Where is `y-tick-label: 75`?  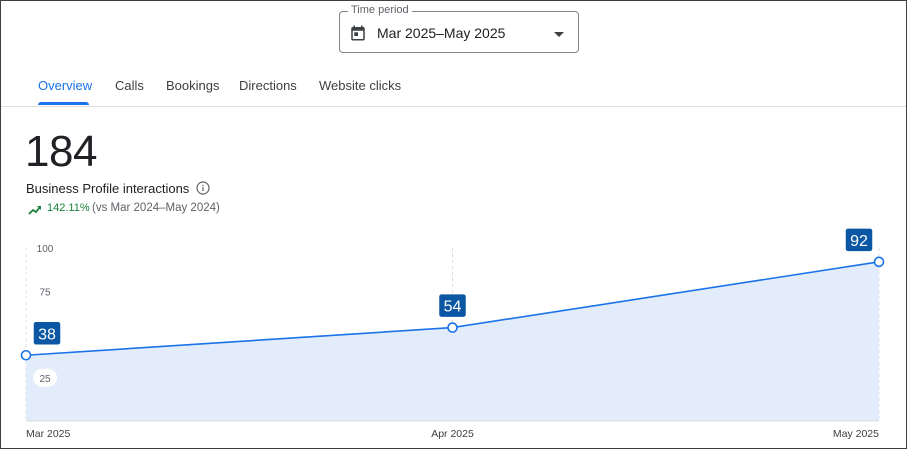
y-tick-label: 75 is located at coordinates (45, 292).